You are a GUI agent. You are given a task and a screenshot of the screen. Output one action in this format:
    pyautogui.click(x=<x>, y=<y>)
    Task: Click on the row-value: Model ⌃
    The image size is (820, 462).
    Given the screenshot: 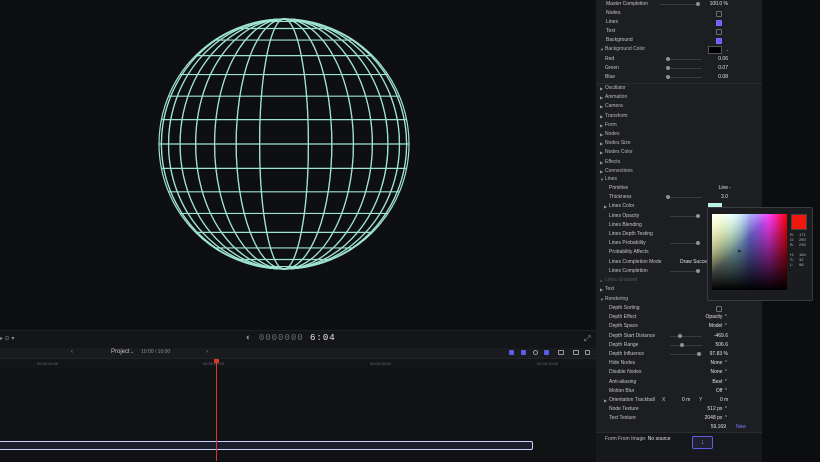 What is the action you would take?
    pyautogui.click(x=718, y=326)
    